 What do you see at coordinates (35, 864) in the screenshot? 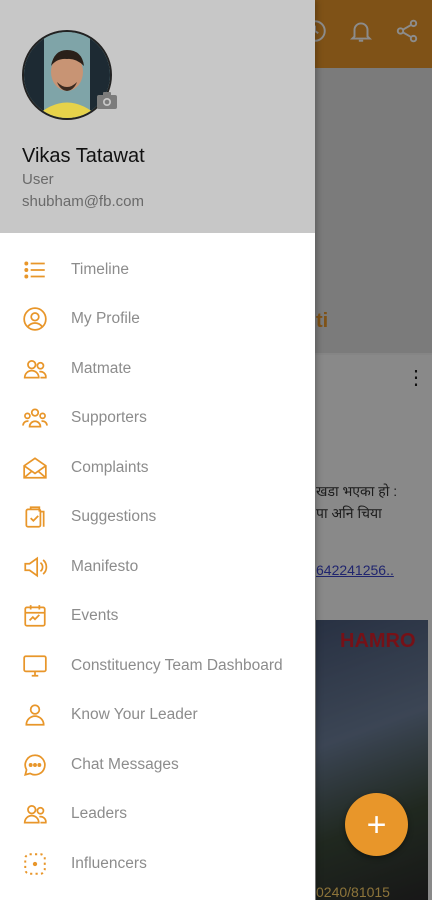
I see `dotted-frame-icon` at bounding box center [35, 864].